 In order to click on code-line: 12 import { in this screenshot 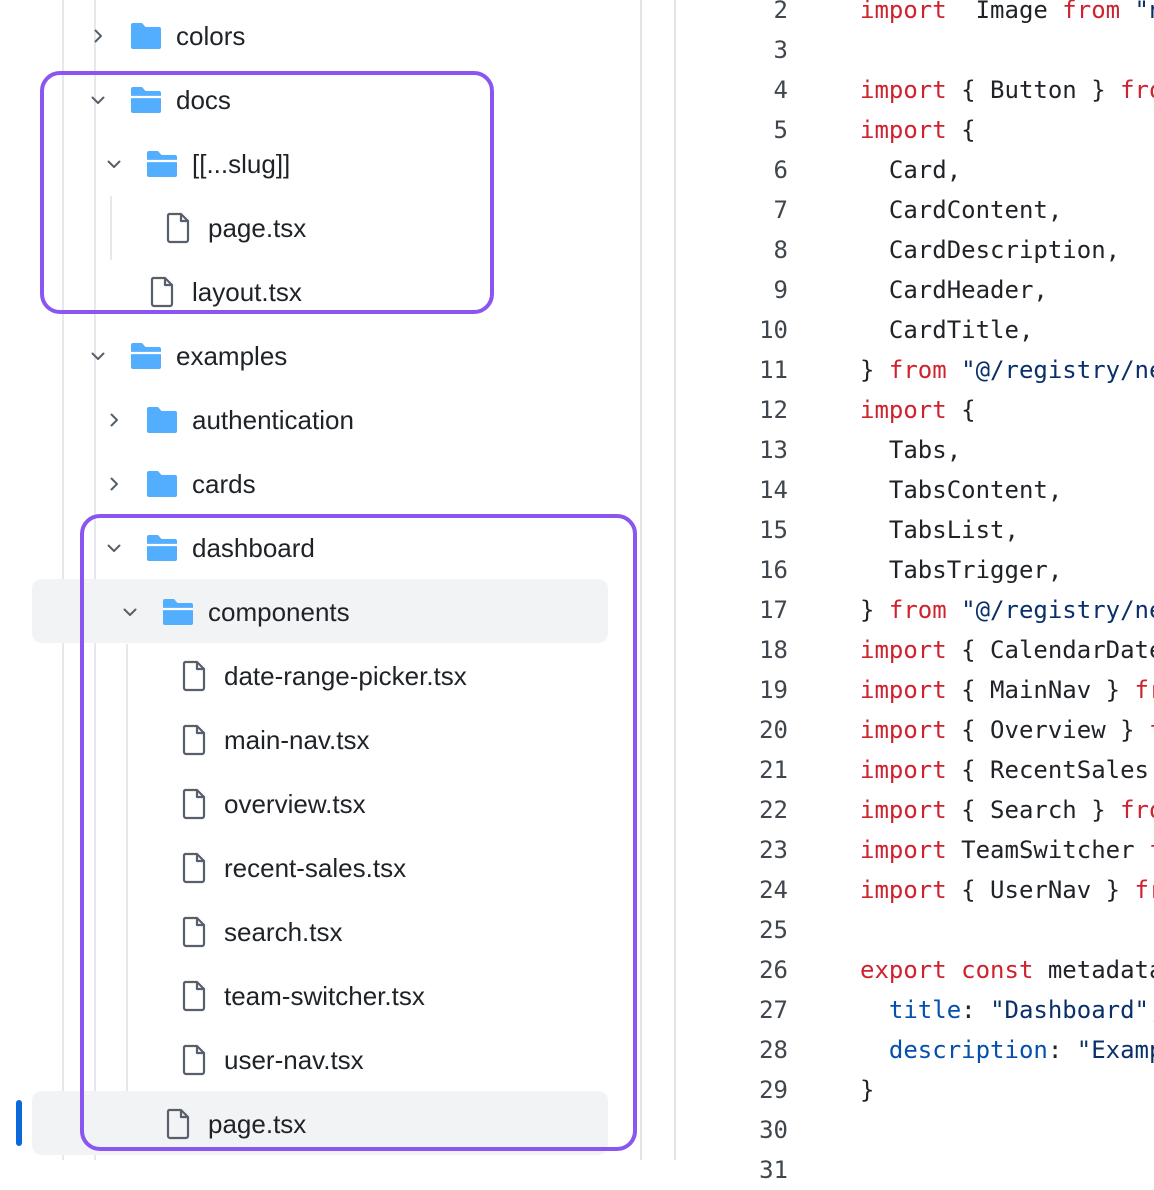, I will do `click(915, 410)`.